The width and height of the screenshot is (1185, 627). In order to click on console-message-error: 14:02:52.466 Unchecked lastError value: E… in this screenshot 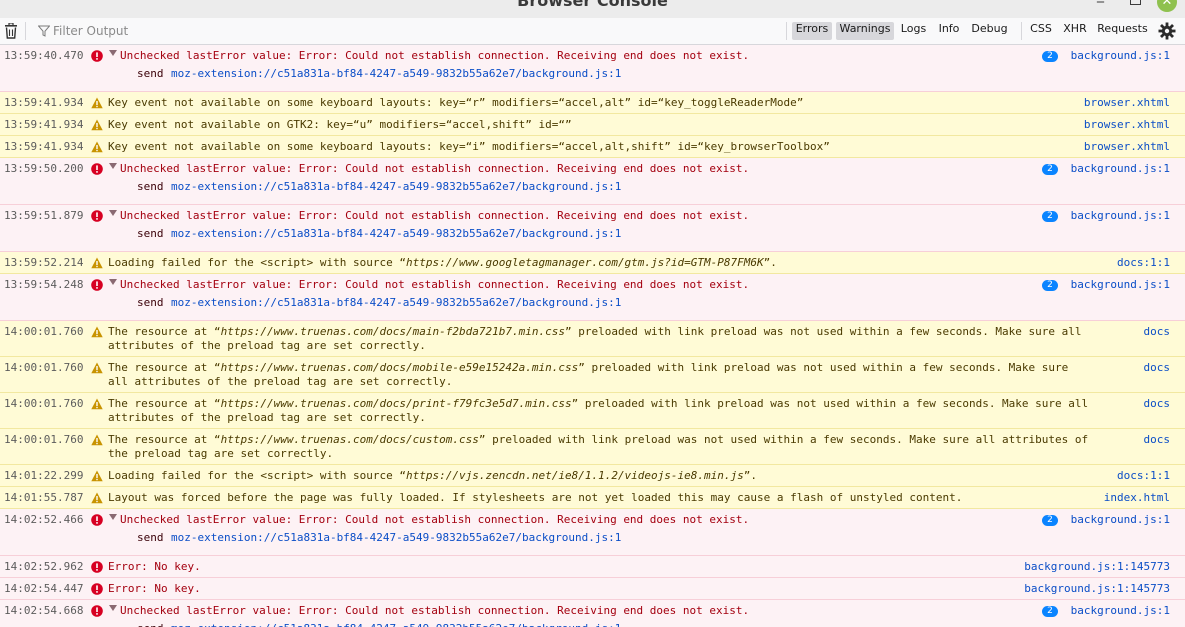, I will do `click(592, 532)`.